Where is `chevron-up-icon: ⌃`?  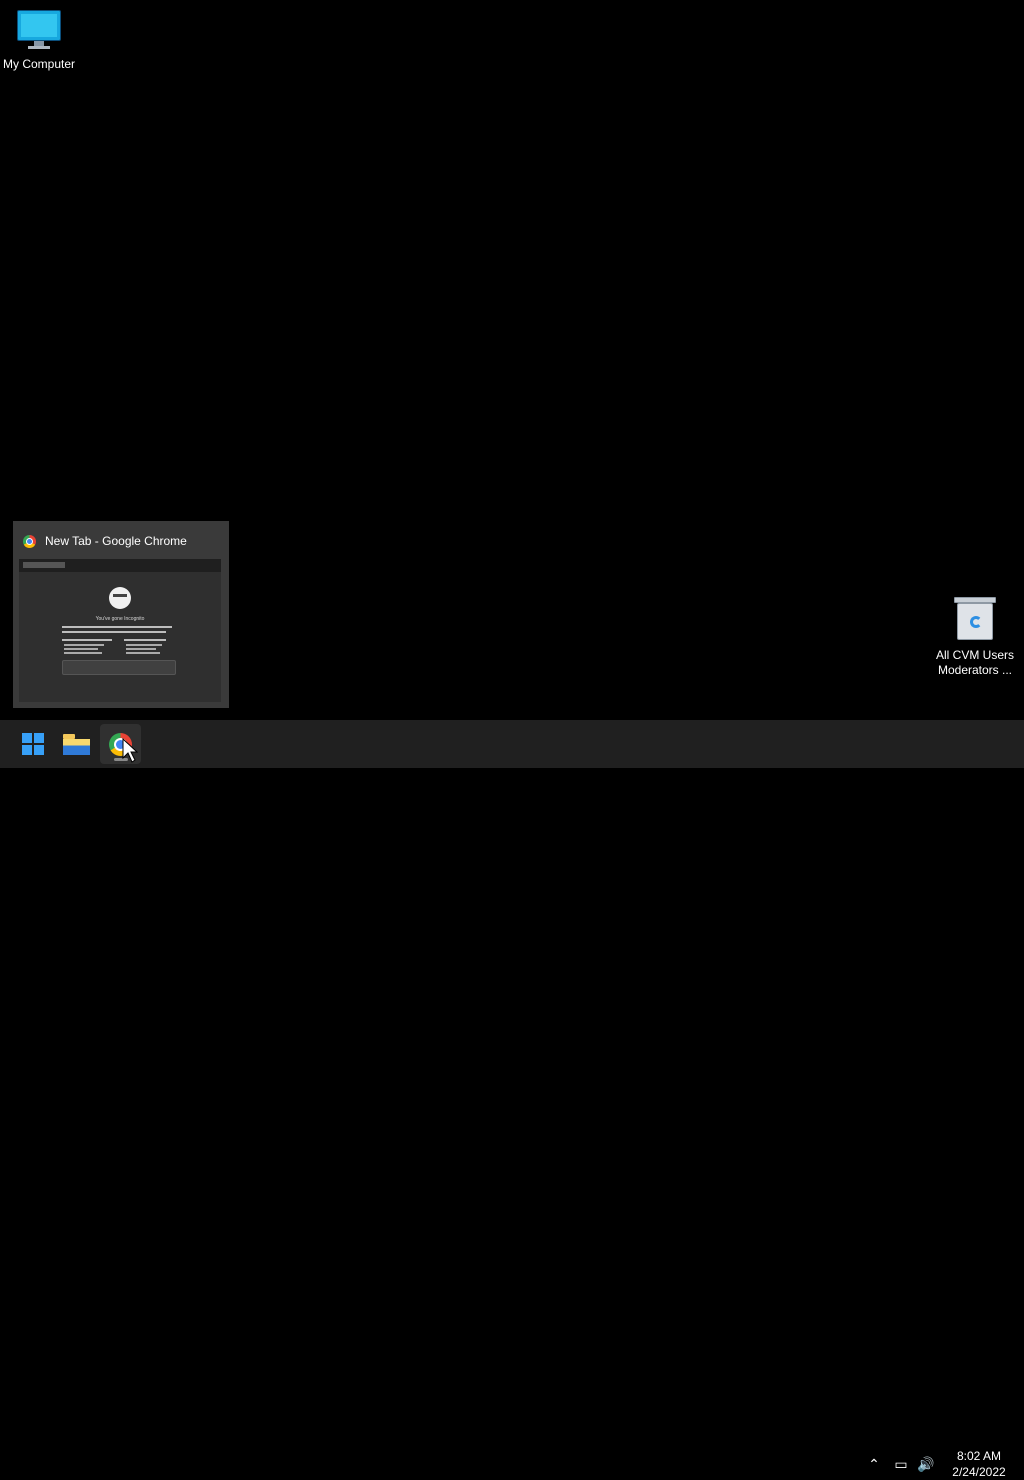
chevron-up-icon: ⌃ is located at coordinates (874, 1464).